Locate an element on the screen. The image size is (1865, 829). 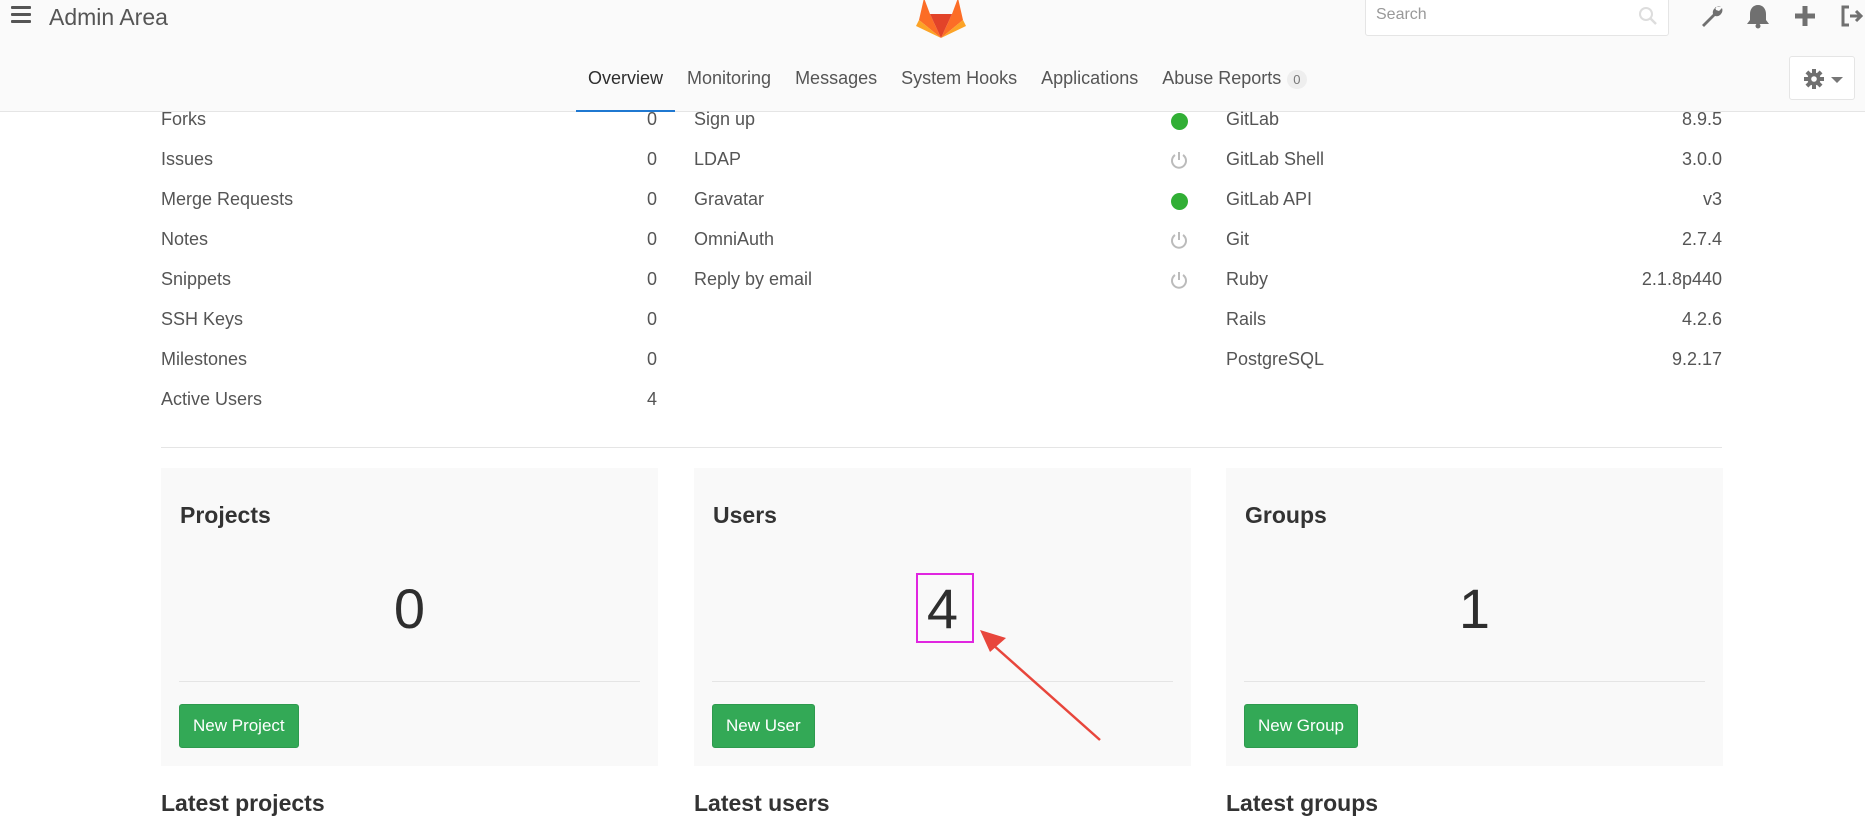
section-divider is located at coordinates (941, 447).